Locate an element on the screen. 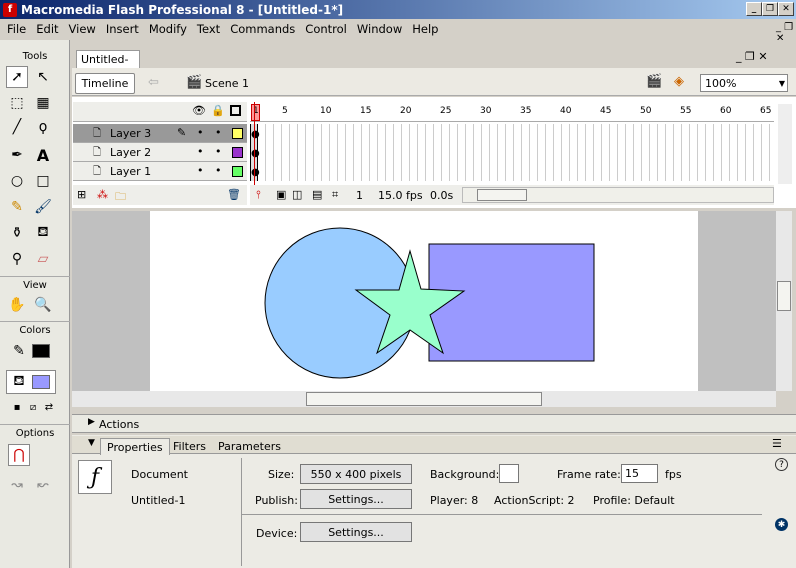 This screenshot has height=568, width=796. back-arrow-icon: ⇦ is located at coordinates (153, 82).